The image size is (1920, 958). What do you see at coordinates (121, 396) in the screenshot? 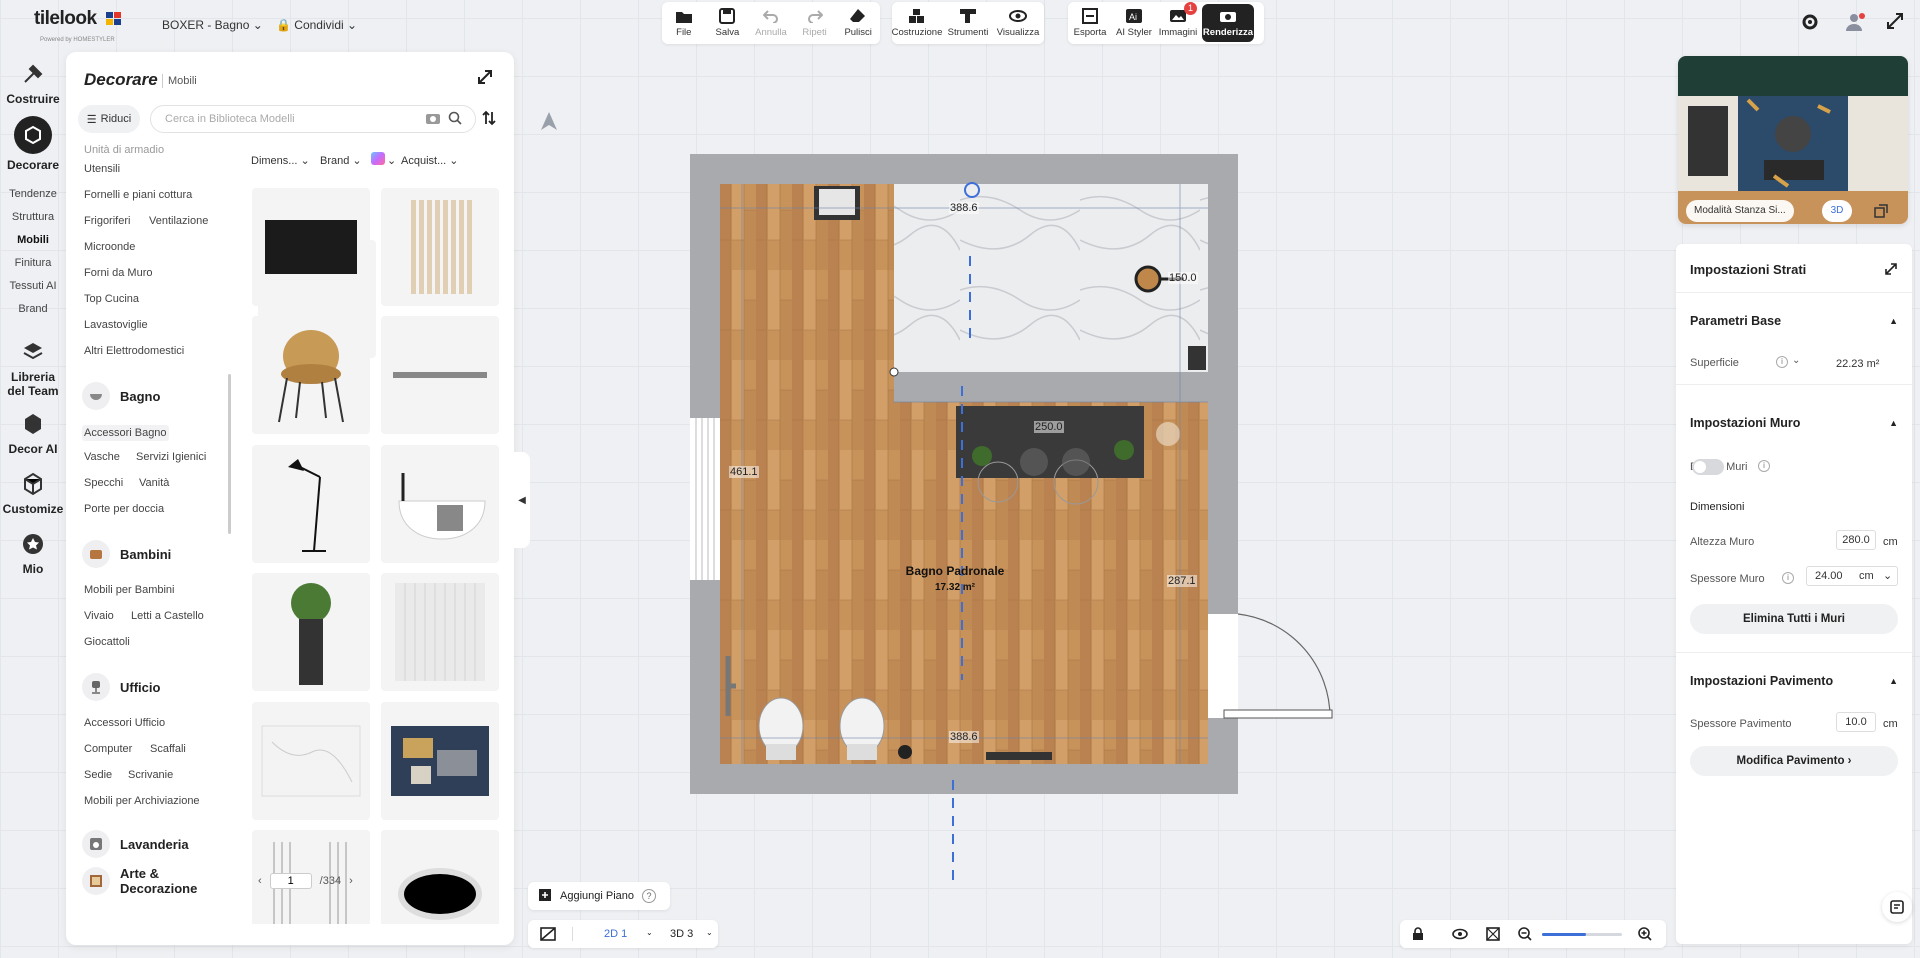
I see `category-group-bathroom: Bagno` at bounding box center [121, 396].